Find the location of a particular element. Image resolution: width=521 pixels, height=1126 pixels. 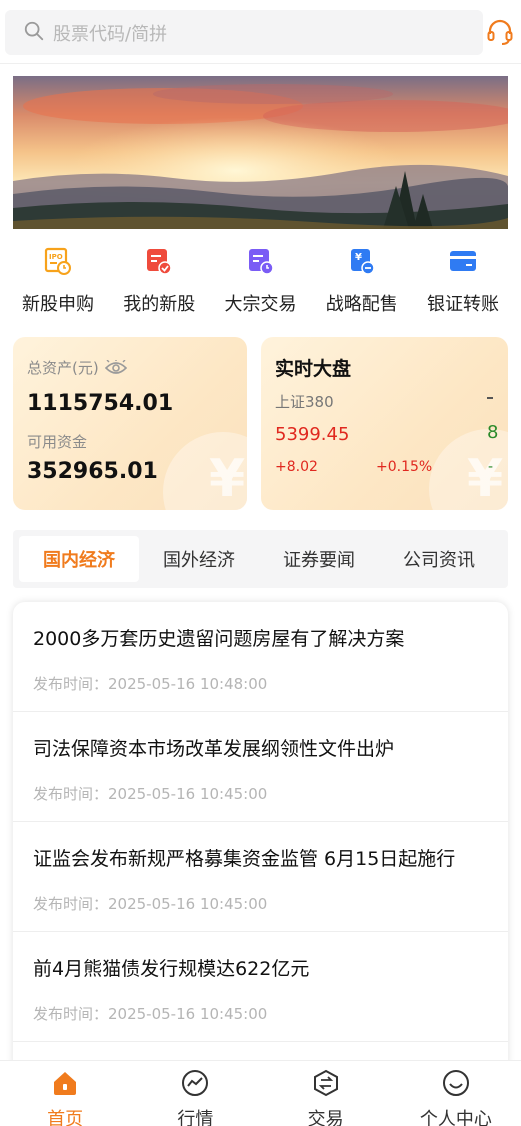

bottom-nav: 首页 行情 交易 个人中心 is located at coordinates (260, 1093).